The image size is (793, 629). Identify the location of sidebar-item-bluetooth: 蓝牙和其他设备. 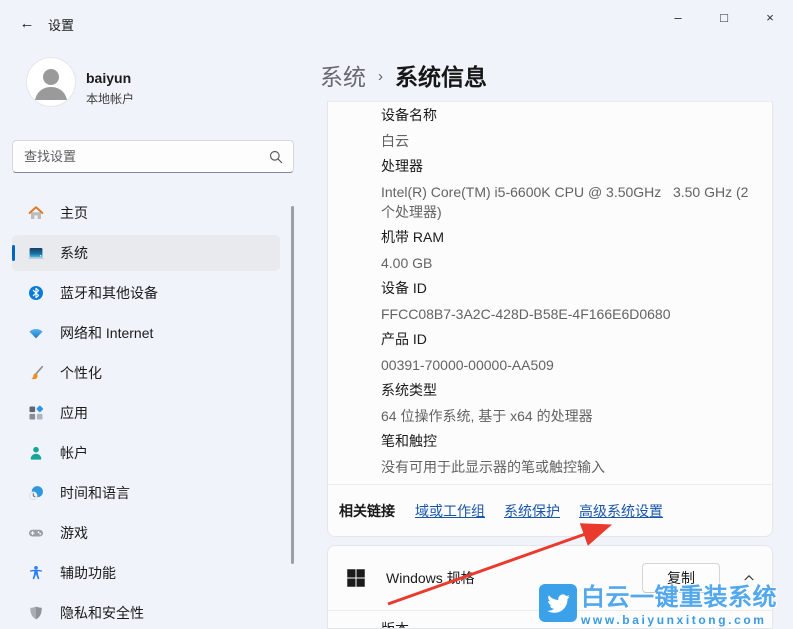
(146, 293).